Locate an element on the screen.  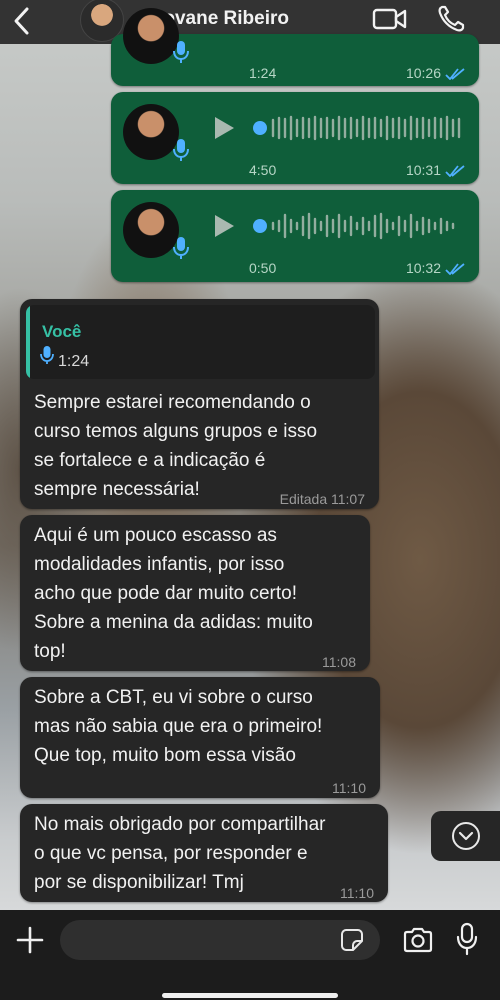
message-time: Editada 11:07 is located at coordinates (322, 499).